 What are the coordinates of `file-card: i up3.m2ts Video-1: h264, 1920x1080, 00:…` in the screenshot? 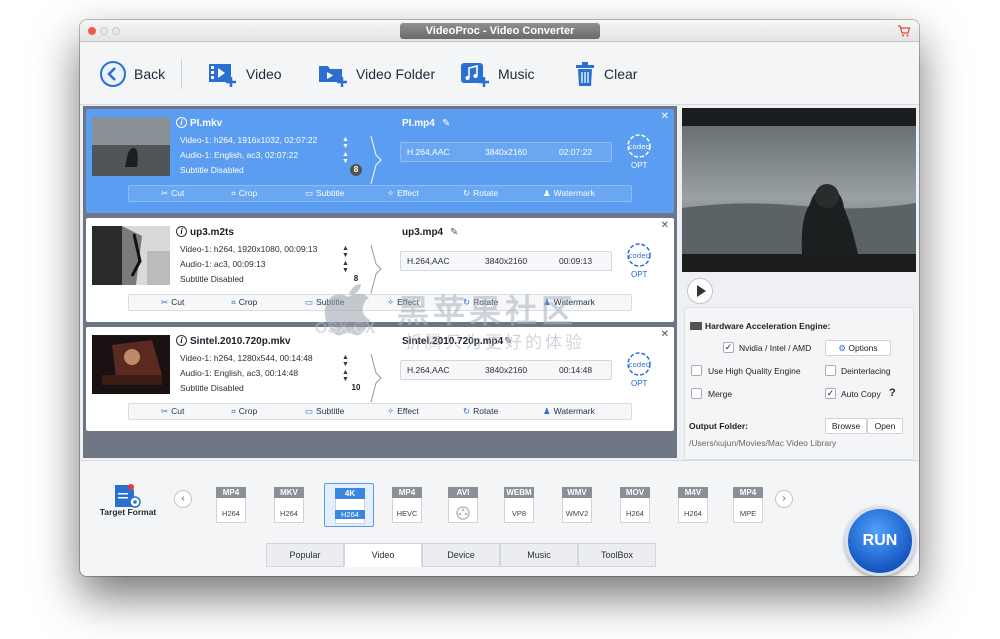 It's located at (380, 270).